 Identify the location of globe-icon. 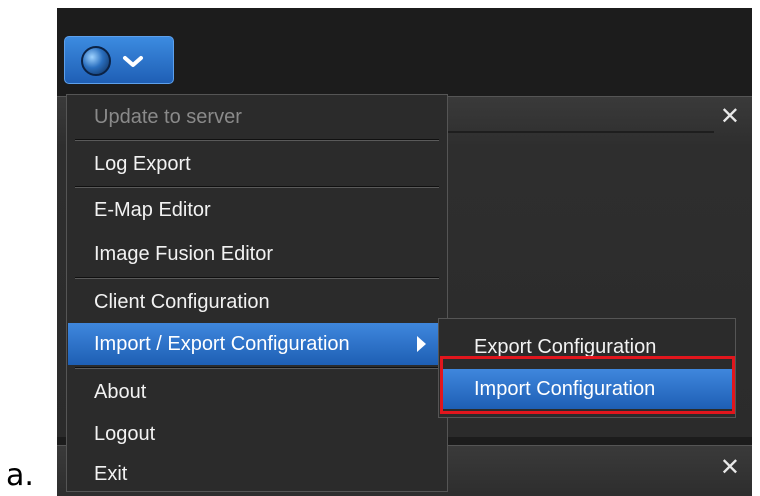
(96, 61).